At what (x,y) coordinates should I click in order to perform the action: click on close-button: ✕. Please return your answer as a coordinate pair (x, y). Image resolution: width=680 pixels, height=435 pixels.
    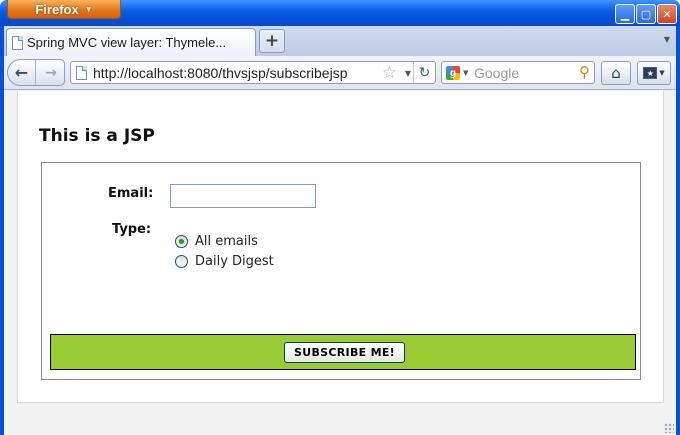
    Looking at the image, I should click on (667, 14).